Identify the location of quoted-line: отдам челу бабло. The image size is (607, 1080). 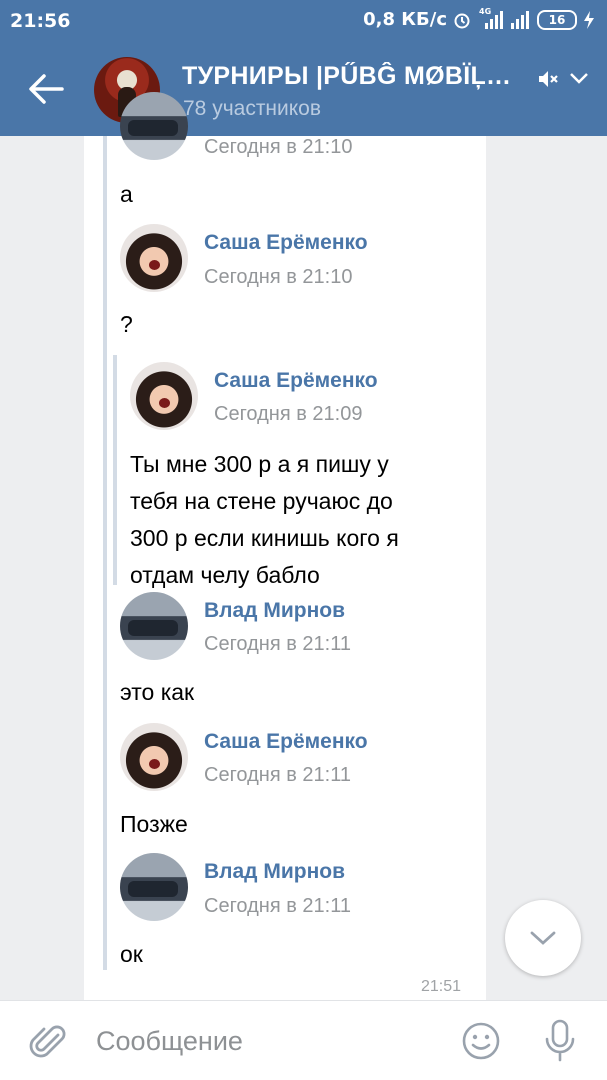
(225, 575).